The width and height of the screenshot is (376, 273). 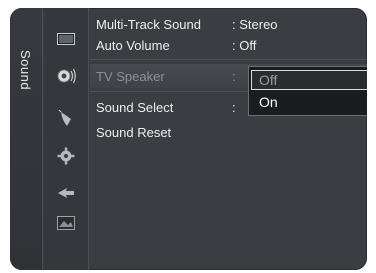 I want to click on menu-item-label: Multi-Track Sound, so click(x=148, y=24).